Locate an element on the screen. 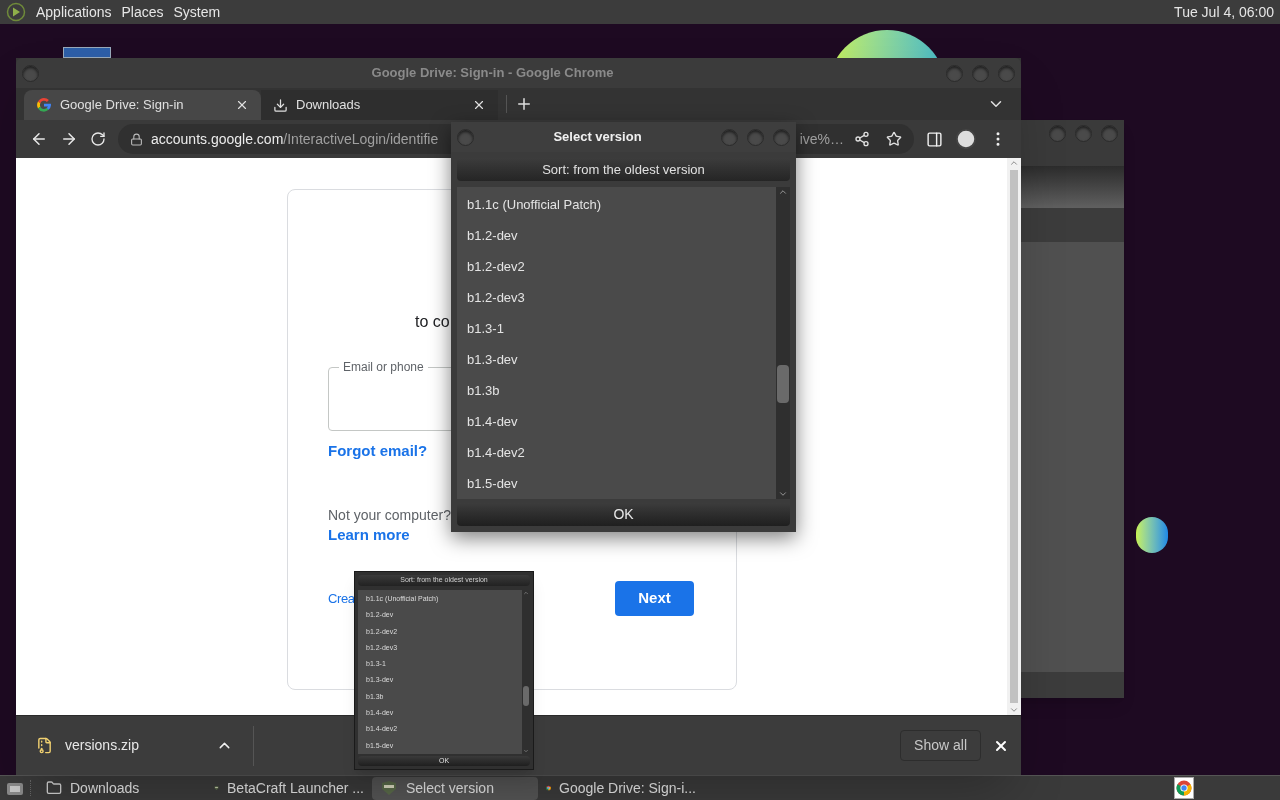 This screenshot has width=1280, height=800. learn-more-link: Learn more is located at coordinates (369, 535).